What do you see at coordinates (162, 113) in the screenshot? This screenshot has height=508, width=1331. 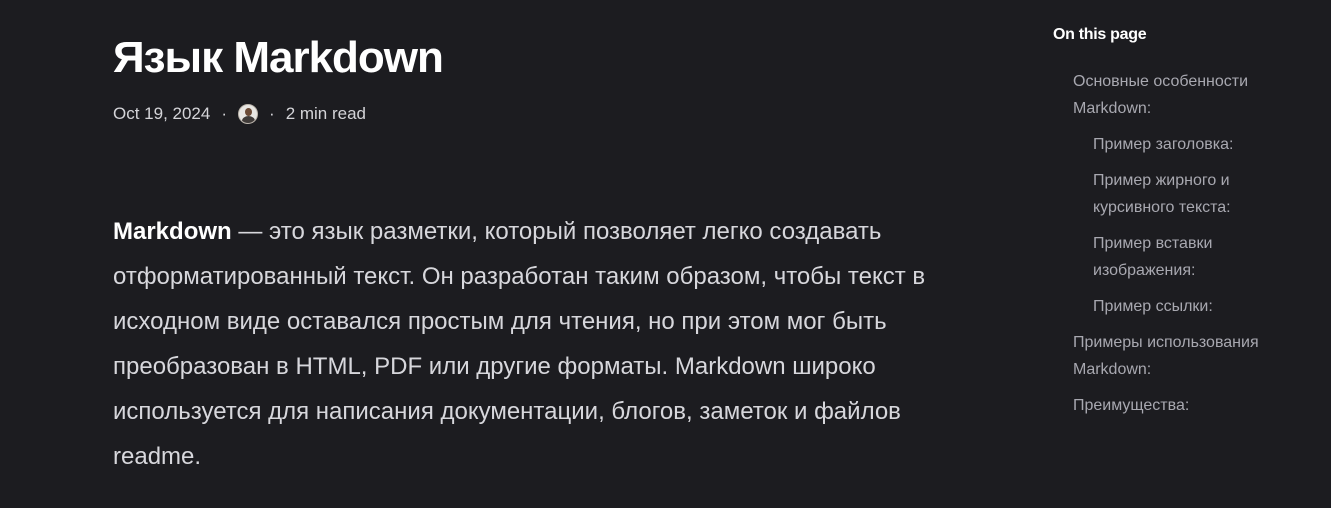 I see `publish-date: Oct 19, 2024` at bounding box center [162, 113].